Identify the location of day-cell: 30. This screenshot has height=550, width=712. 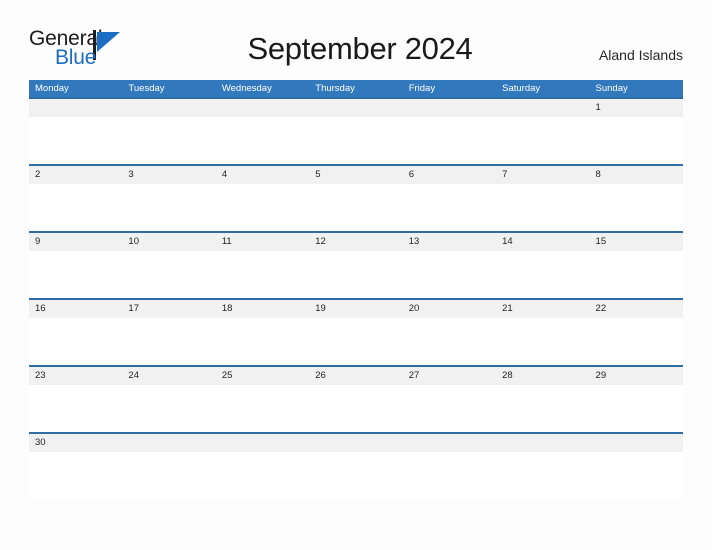
(75, 443).